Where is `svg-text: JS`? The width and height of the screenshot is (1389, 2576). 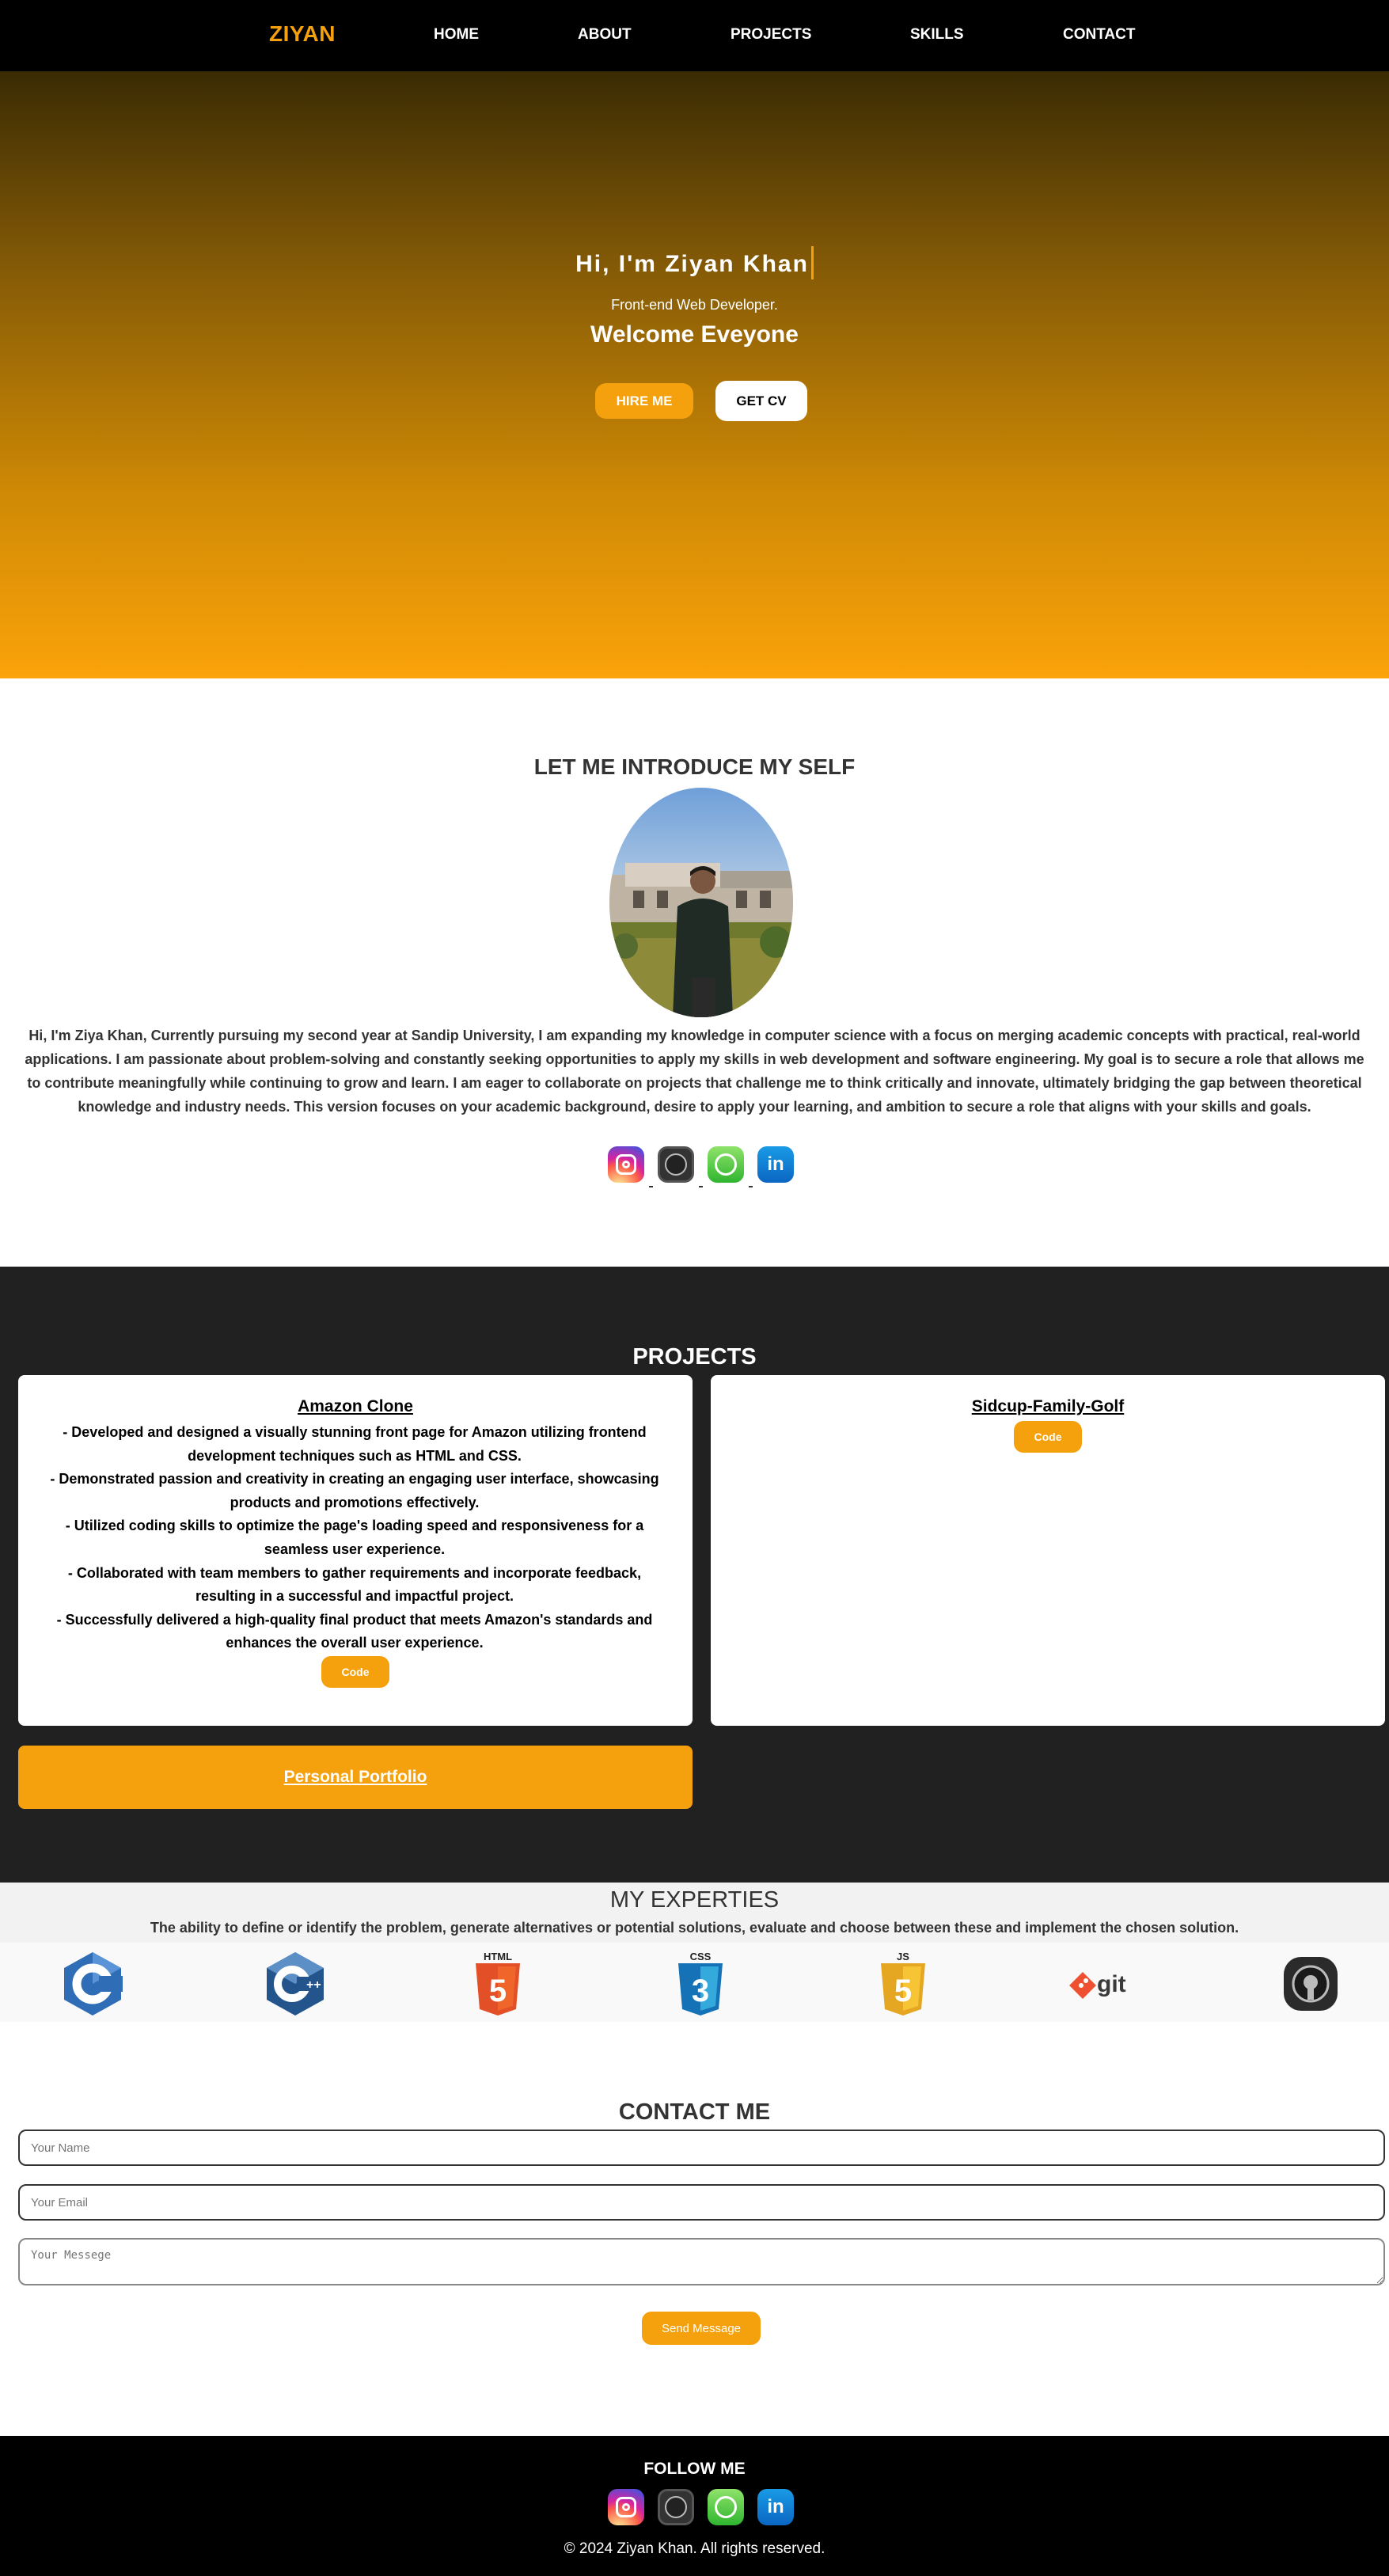 svg-text: JS is located at coordinates (903, 1957).